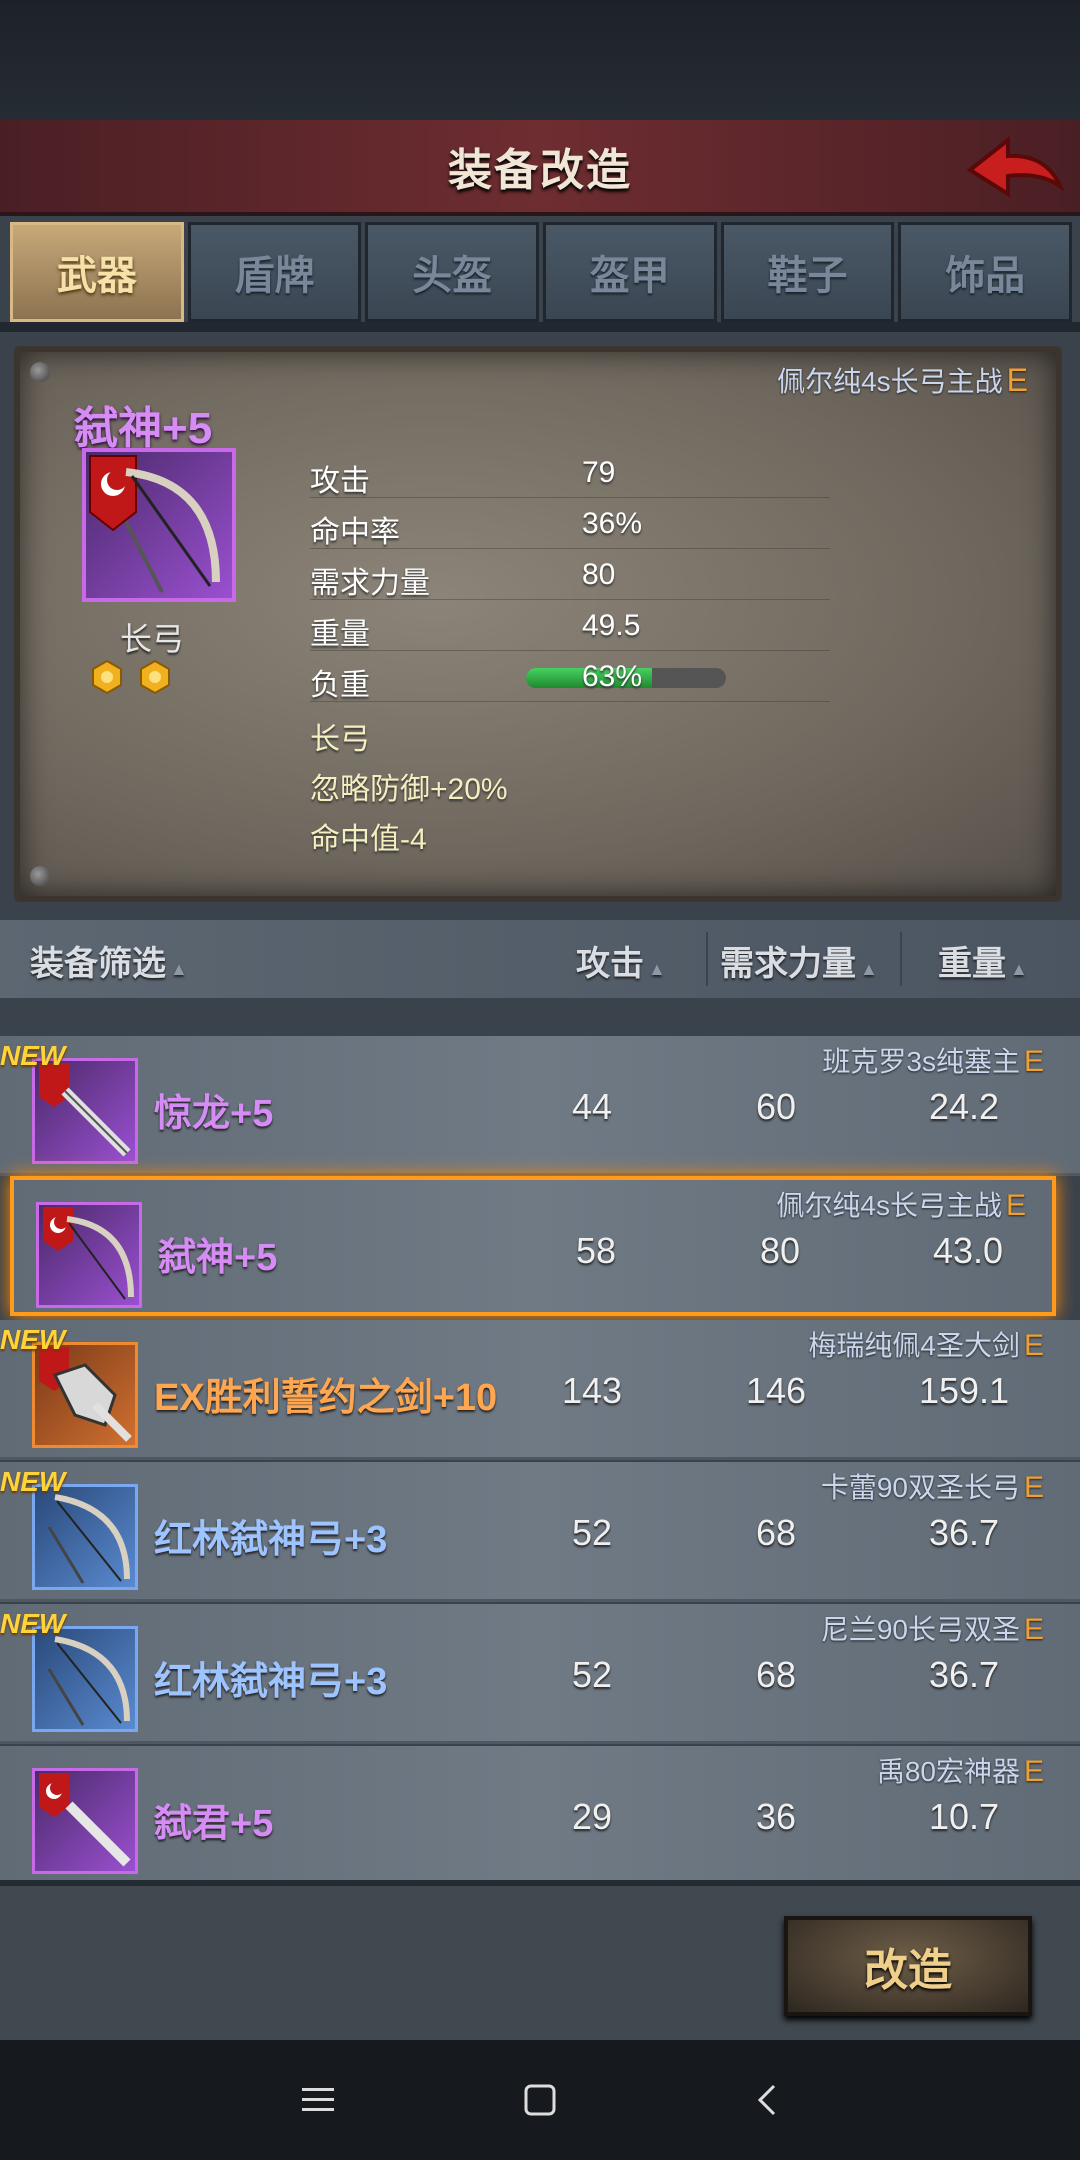 The height and width of the screenshot is (2160, 1080). Describe the element at coordinates (340, 634) in the screenshot. I see `stat-label: 重量` at that location.